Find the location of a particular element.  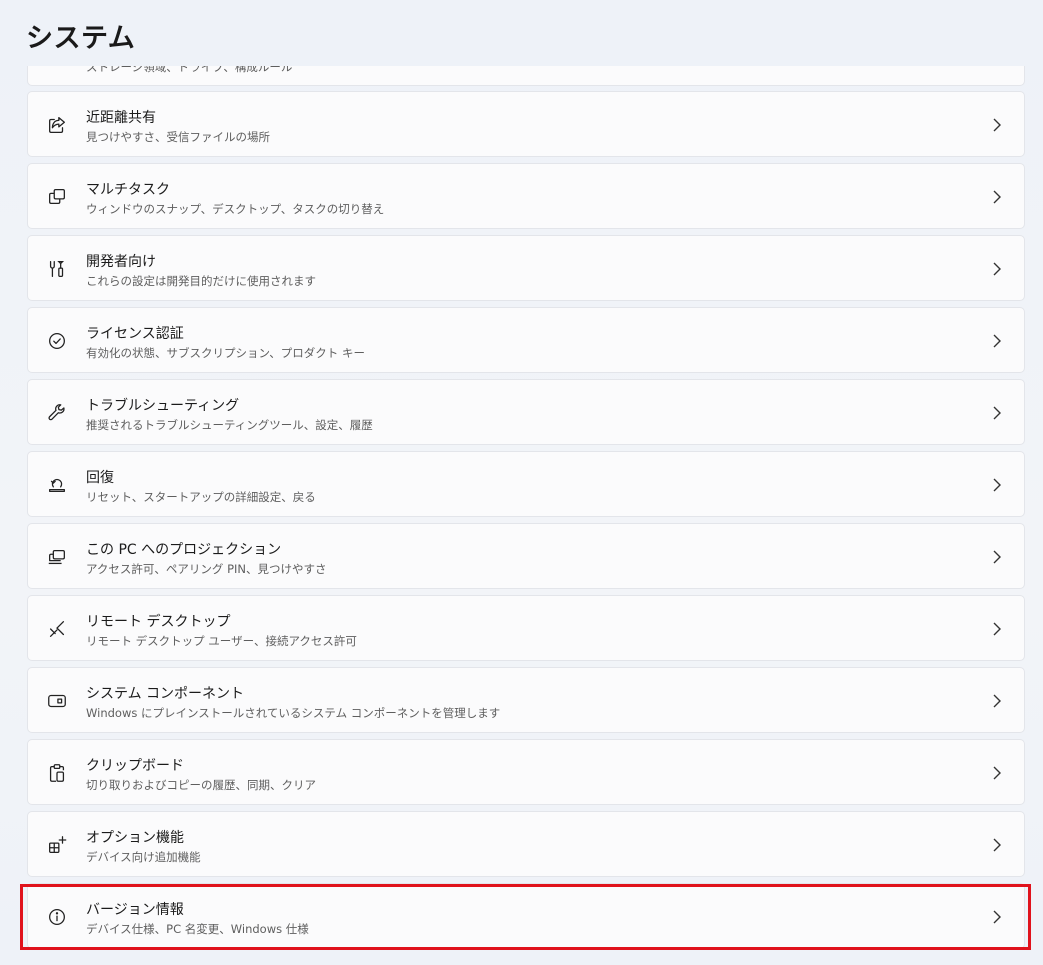

settings-item-desc: リモート デスクトップ ユーザー、接続アクセス許可 is located at coordinates (221, 641).